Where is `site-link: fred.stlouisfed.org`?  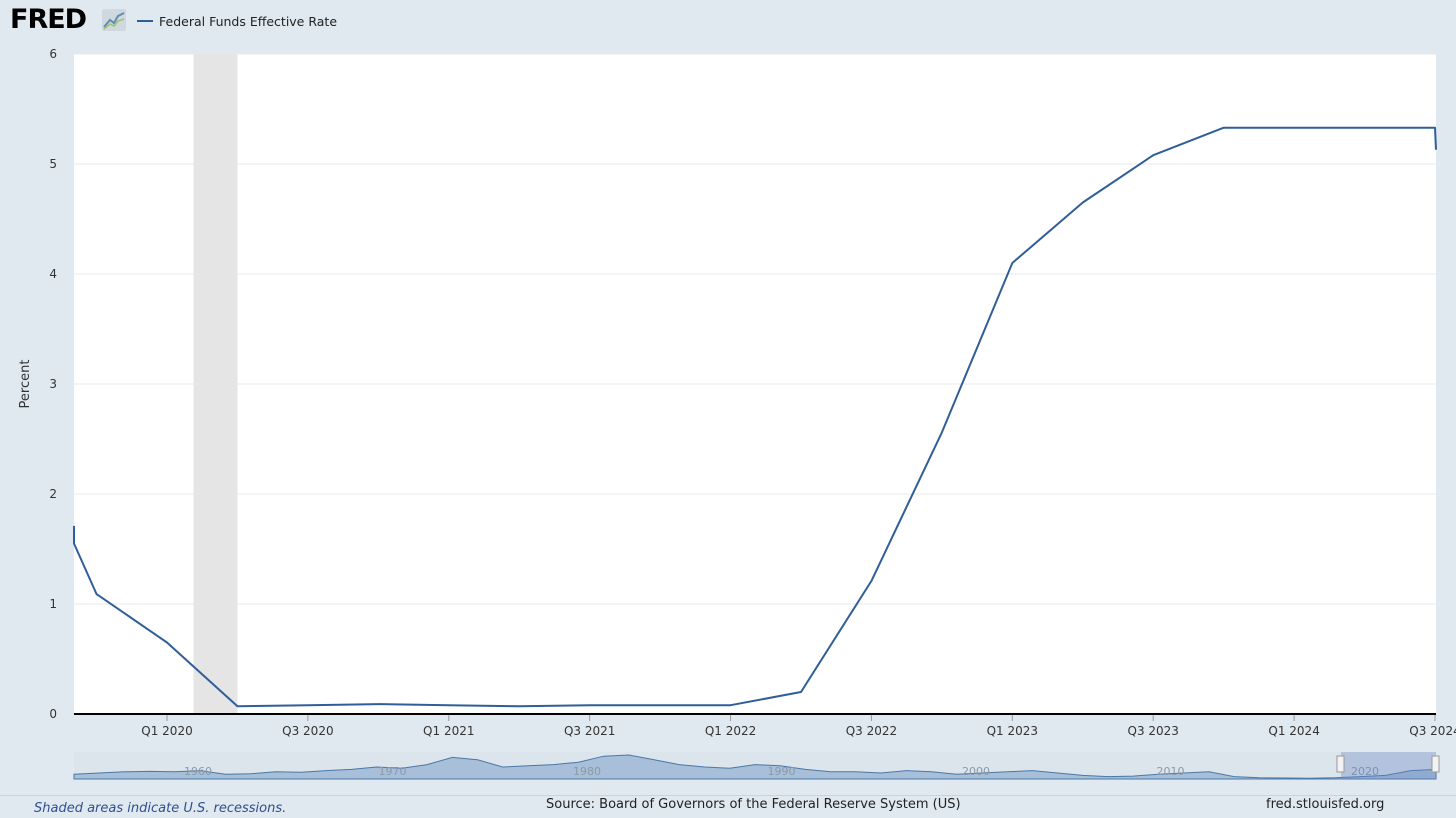
site-link: fred.stlouisfed.org is located at coordinates (1325, 804).